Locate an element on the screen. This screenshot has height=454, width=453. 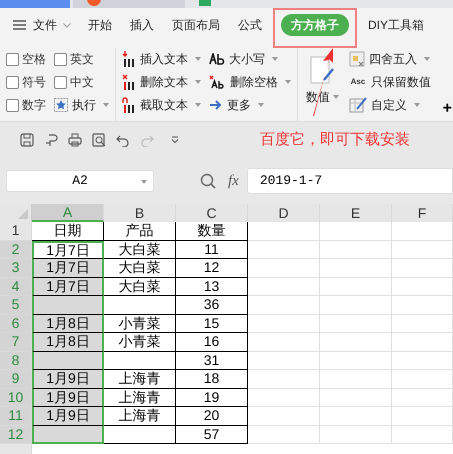
checkbox-option: 空格 is located at coordinates (26, 59).